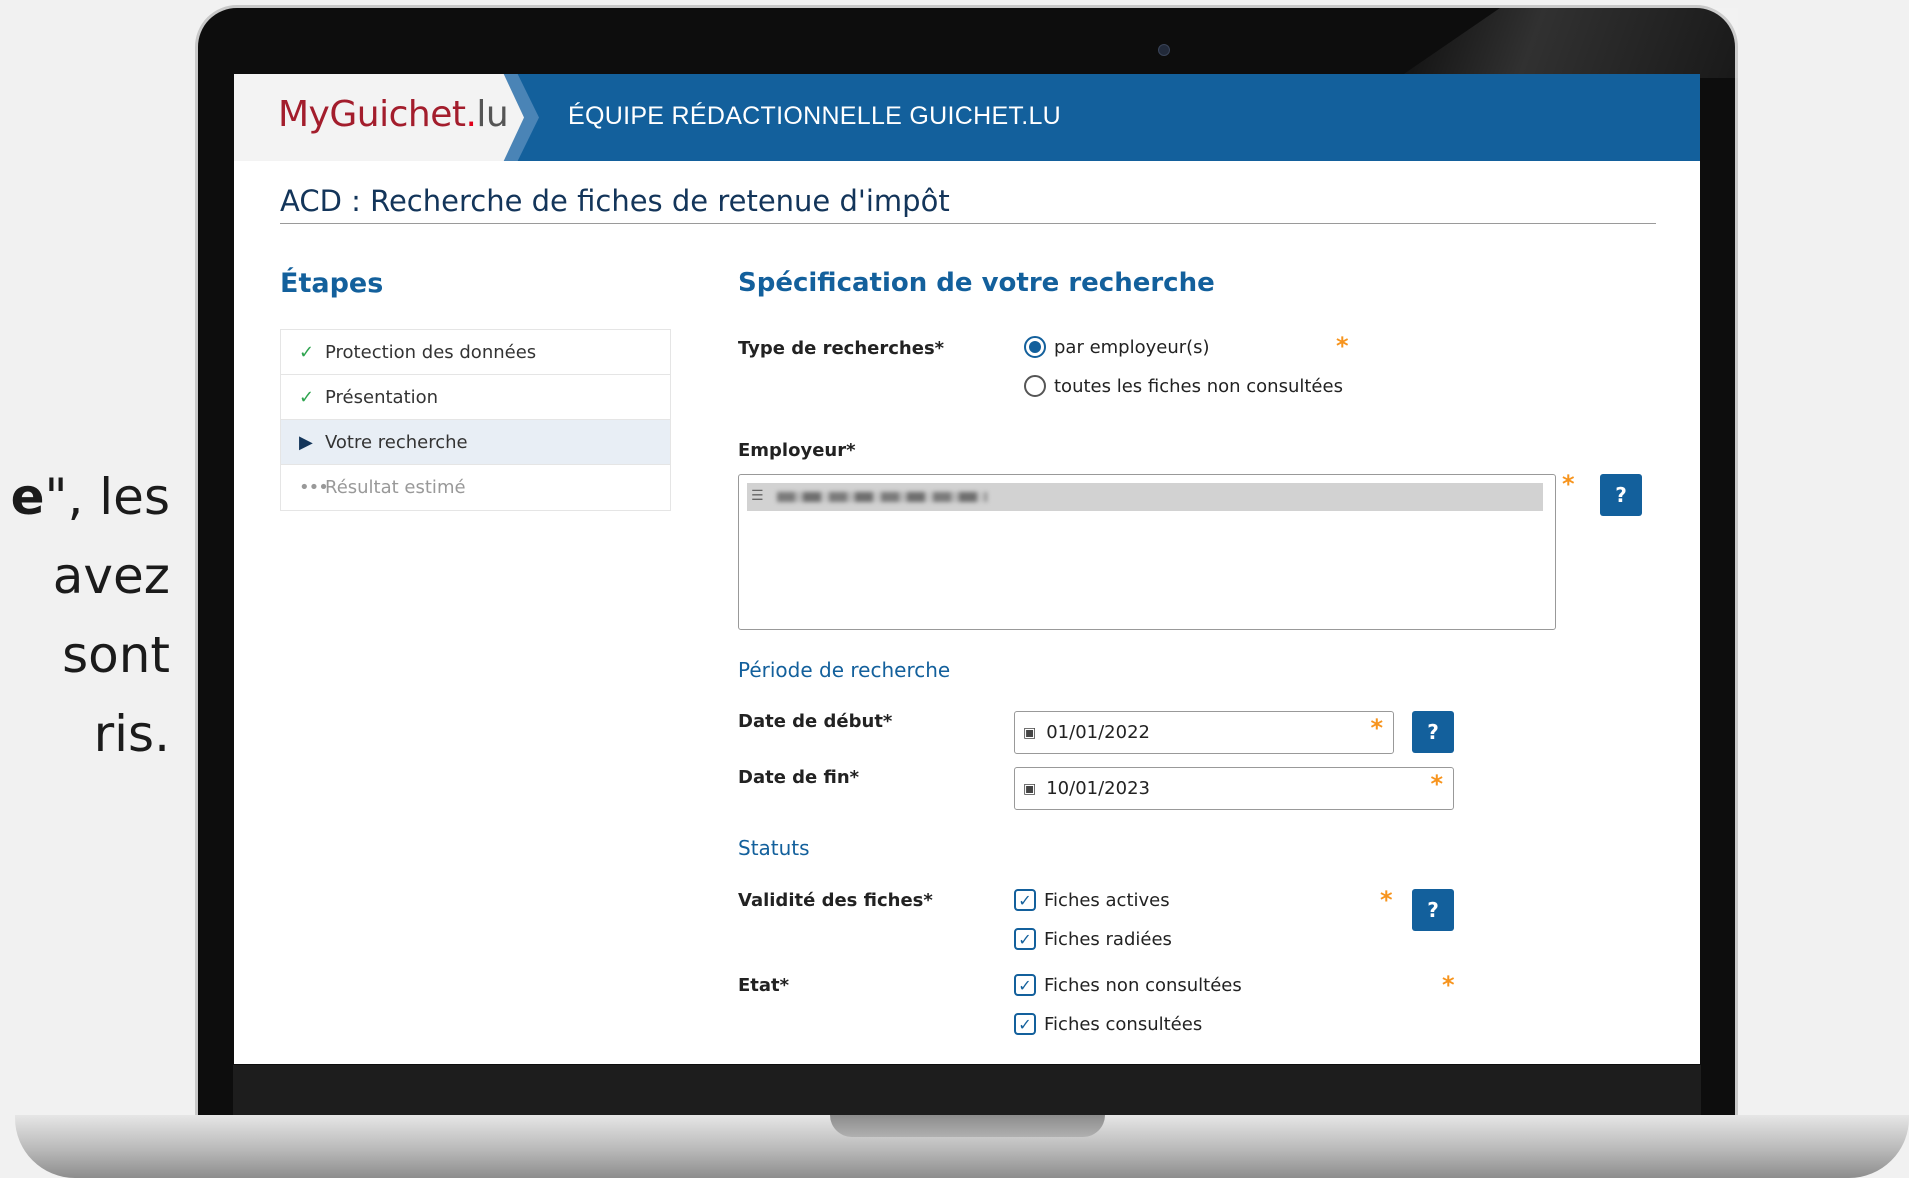  What do you see at coordinates (393, 114) in the screenshot?
I see `myguichet-logo: MyGuichet.lu` at bounding box center [393, 114].